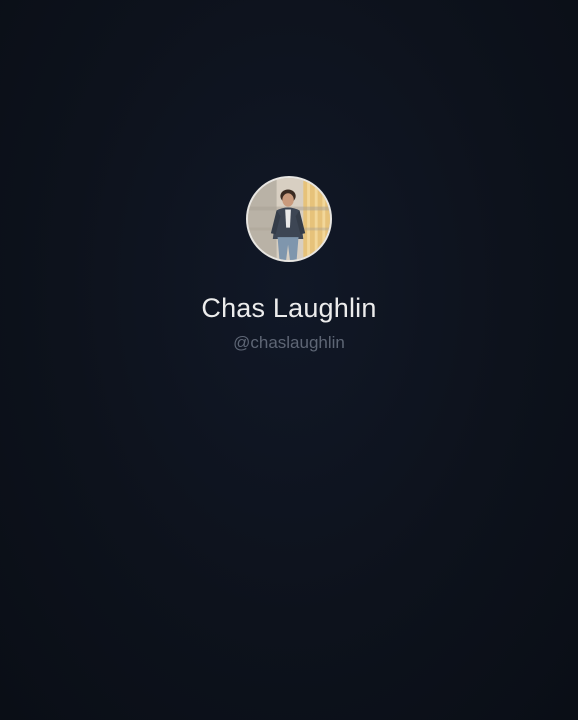  Describe the element at coordinates (289, 308) in the screenshot. I see `display-name: Chas Laughlin` at that location.